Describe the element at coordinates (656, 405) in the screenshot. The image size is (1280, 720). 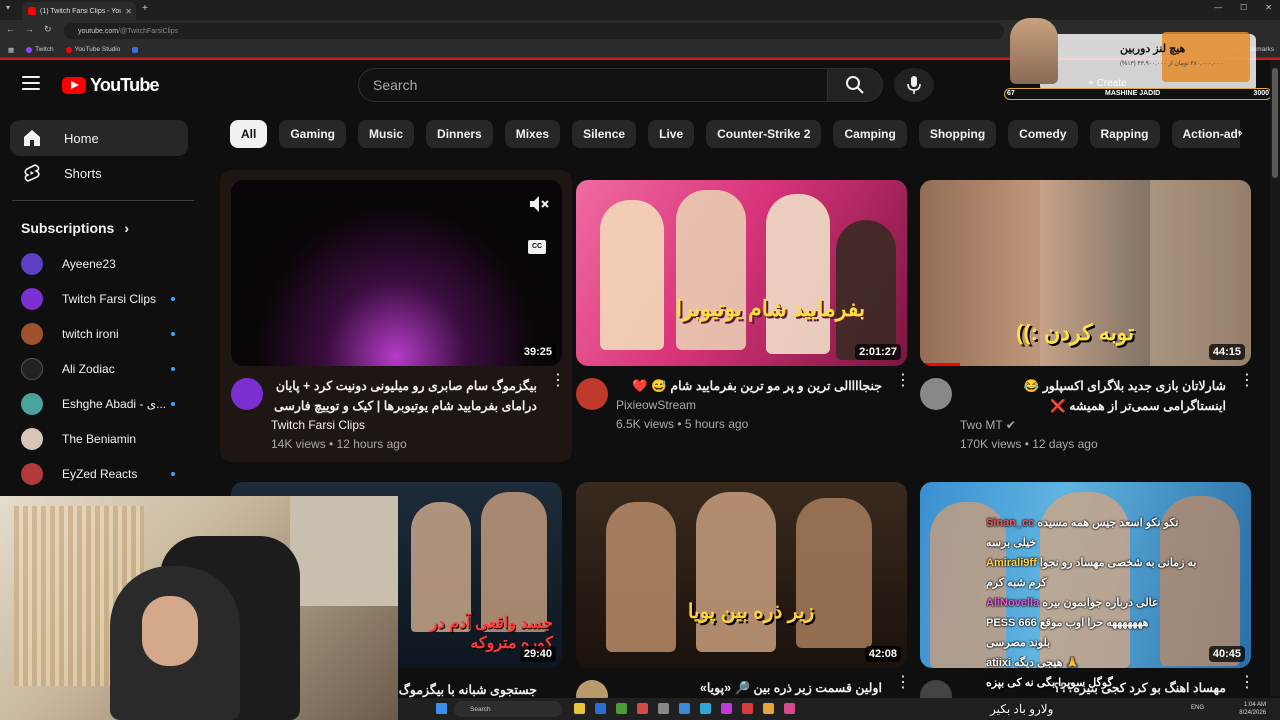
I see `channel-name: PixieowStream` at that location.